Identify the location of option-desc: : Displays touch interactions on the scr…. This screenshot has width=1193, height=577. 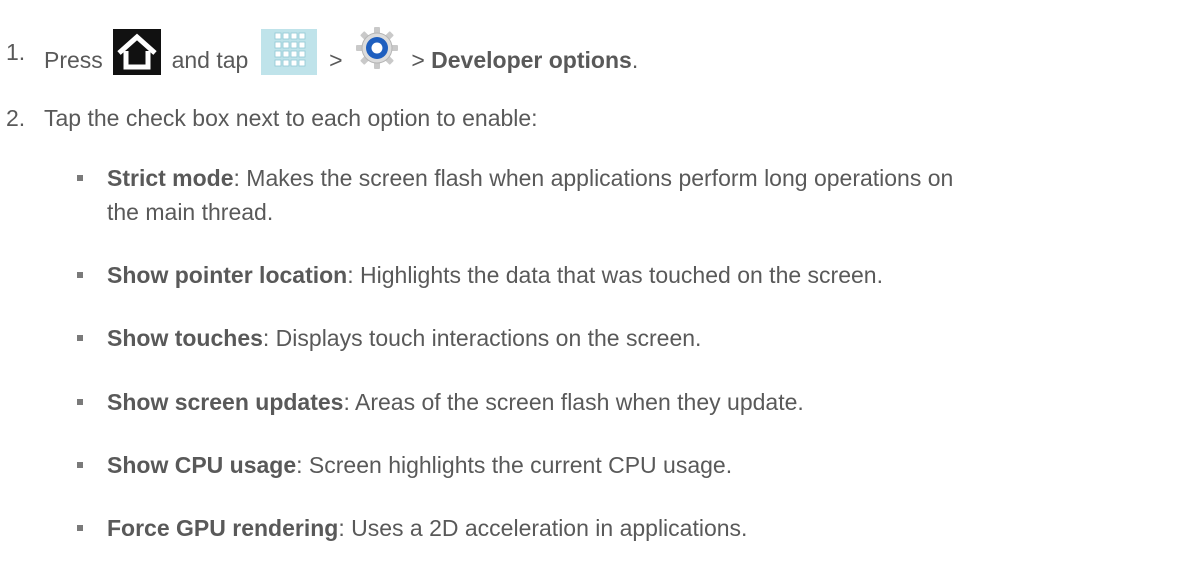
(482, 338).